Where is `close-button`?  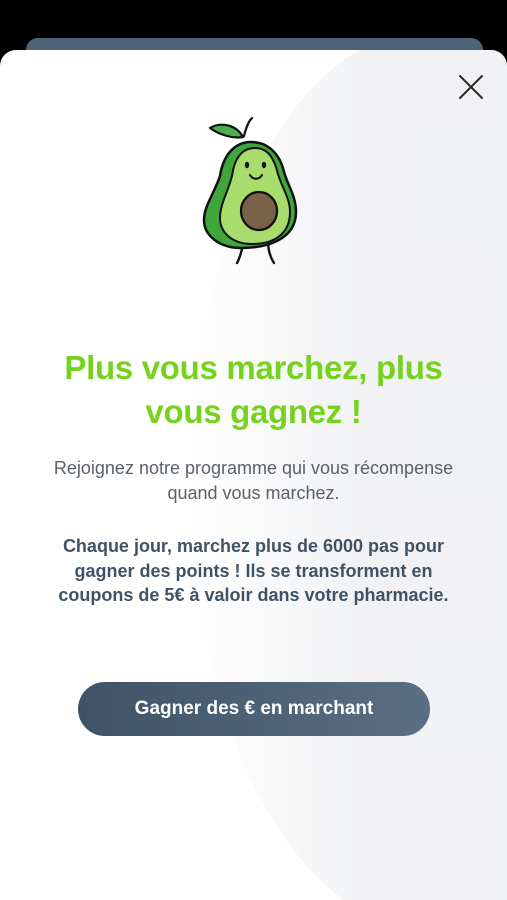
close-button is located at coordinates (471, 87).